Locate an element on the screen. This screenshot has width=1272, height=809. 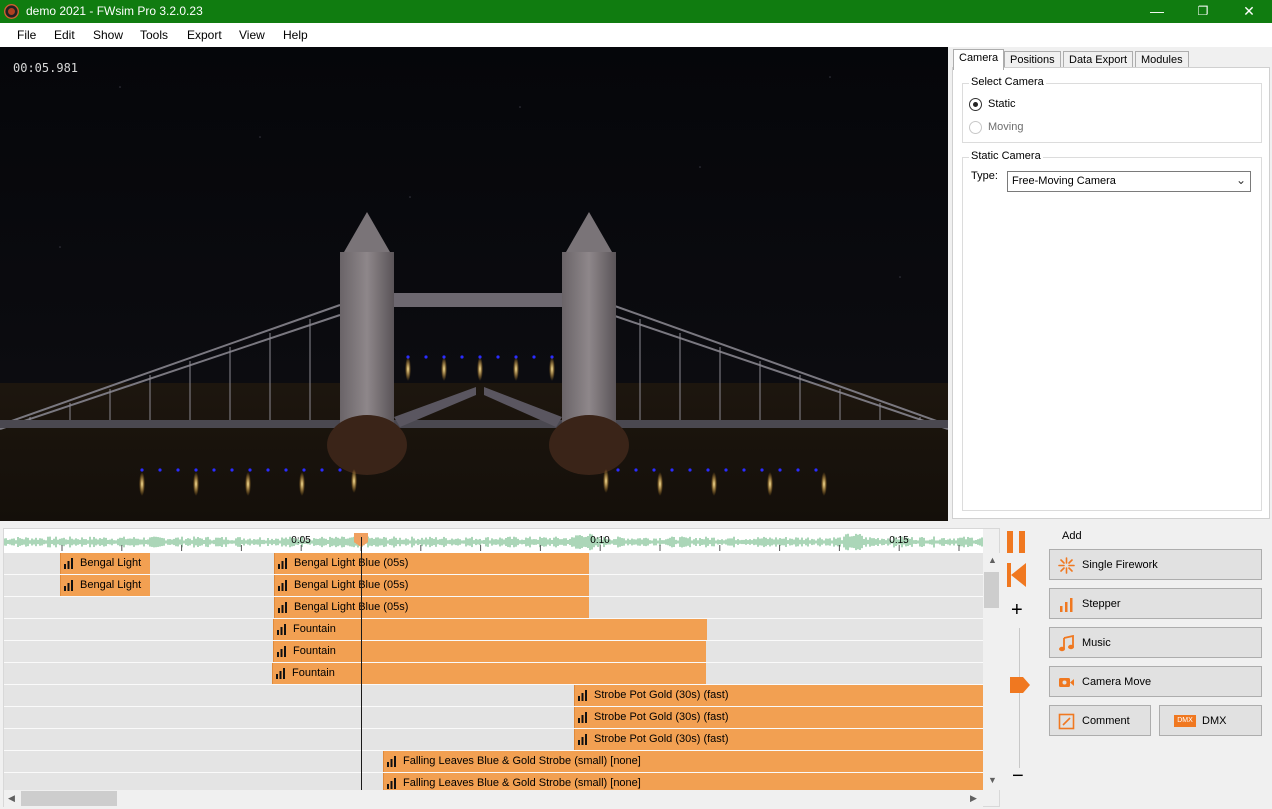
menu-help: Help is located at coordinates (295, 35).